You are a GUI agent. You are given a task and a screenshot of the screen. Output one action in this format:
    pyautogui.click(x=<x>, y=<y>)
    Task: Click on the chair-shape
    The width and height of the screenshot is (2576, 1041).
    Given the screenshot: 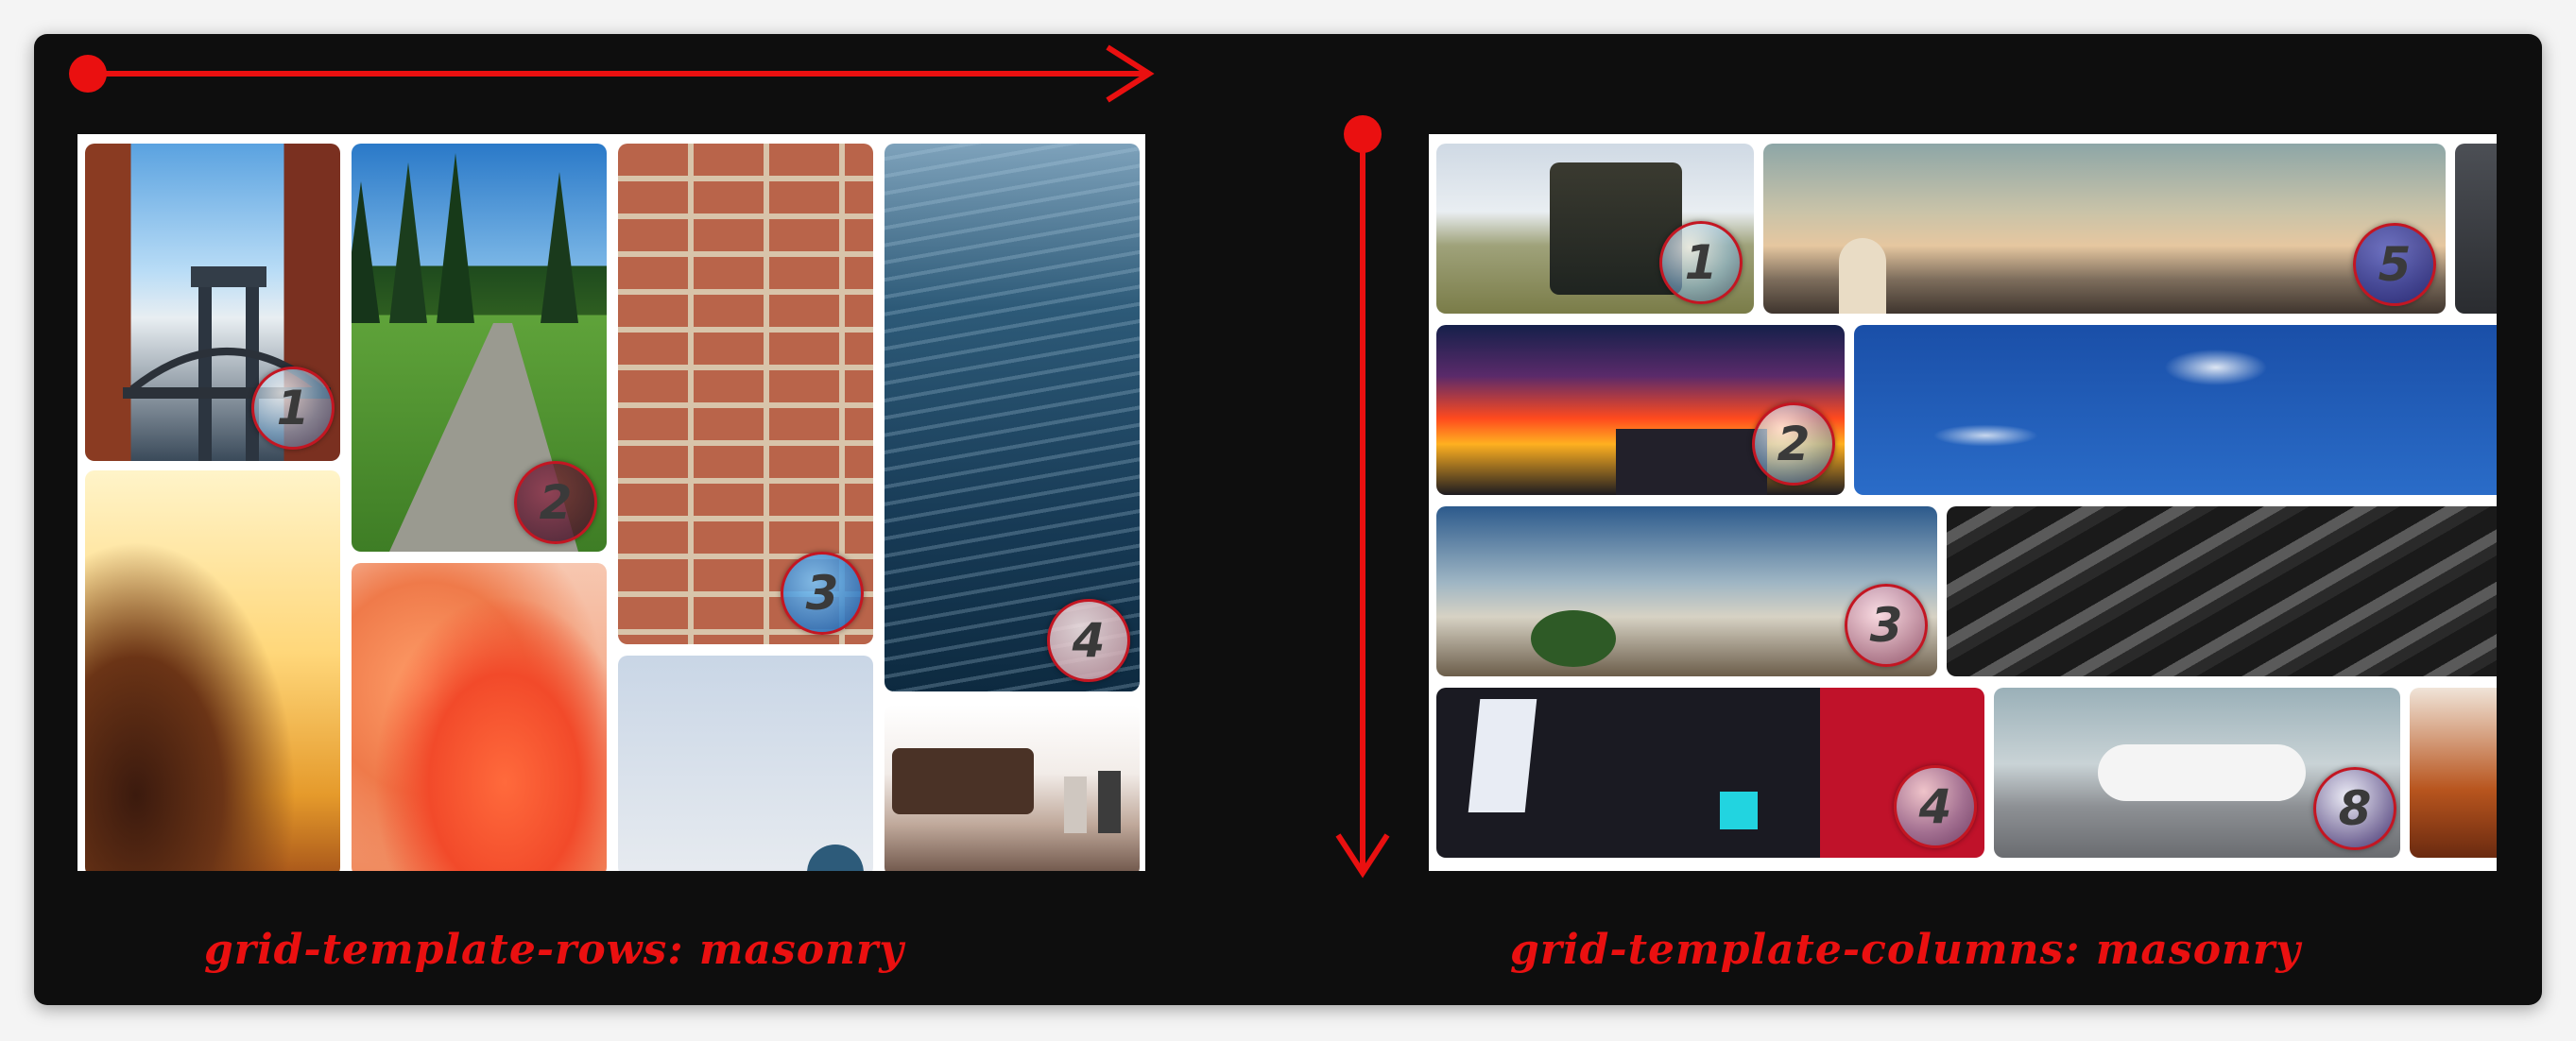 What is the action you would take?
    pyautogui.click(x=963, y=781)
    